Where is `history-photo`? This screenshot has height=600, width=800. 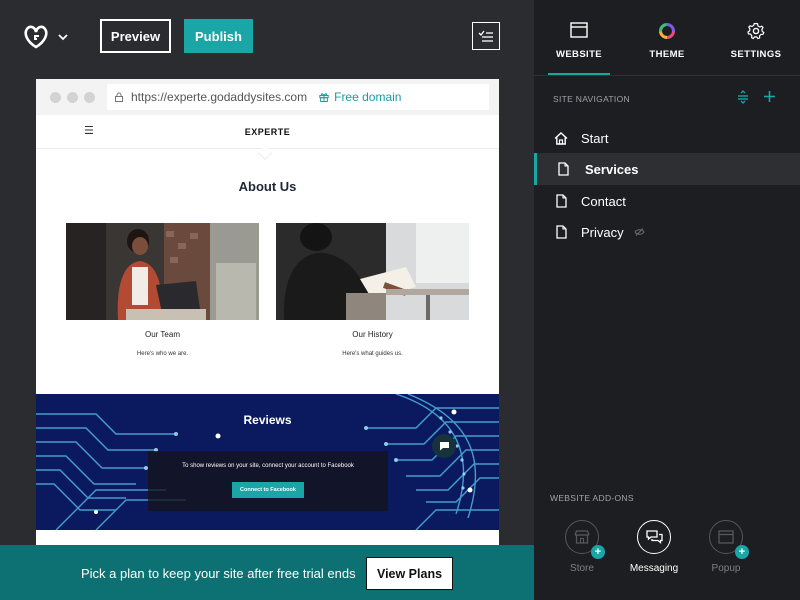
history-photo is located at coordinates (372, 271).